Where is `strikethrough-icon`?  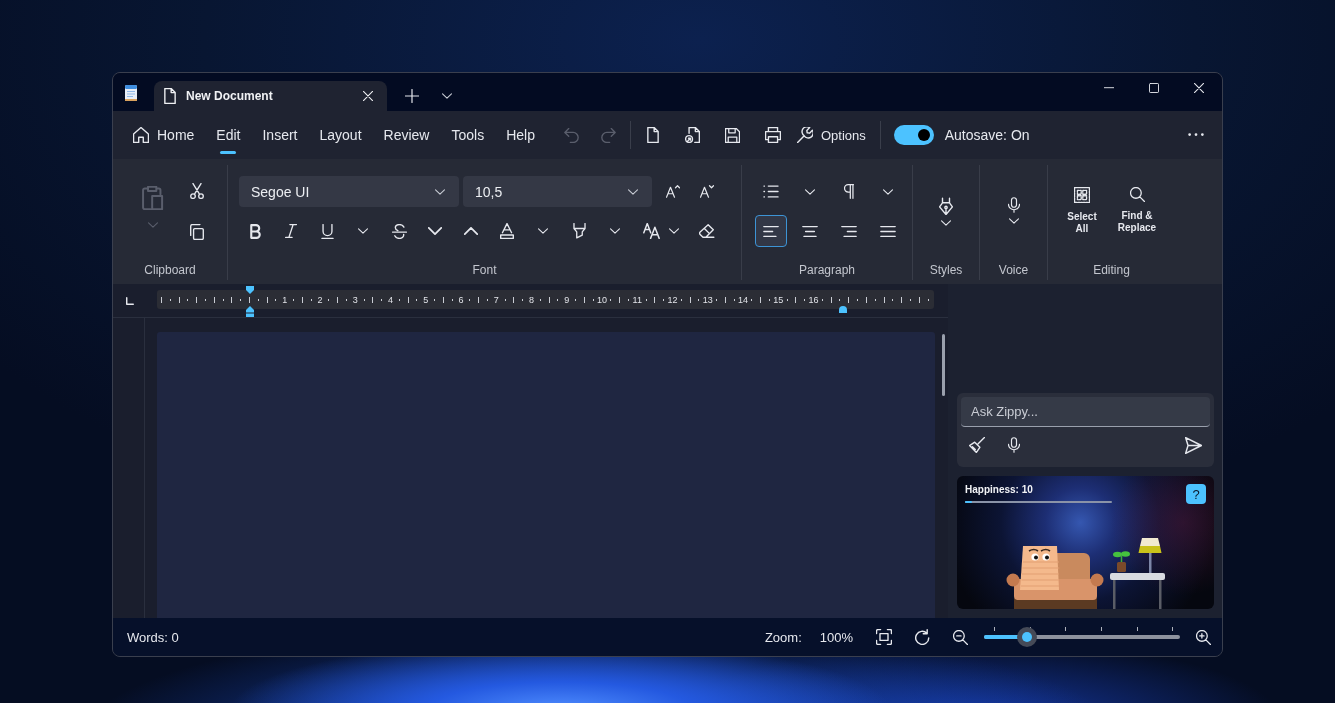
strikethrough-icon is located at coordinates (399, 231).